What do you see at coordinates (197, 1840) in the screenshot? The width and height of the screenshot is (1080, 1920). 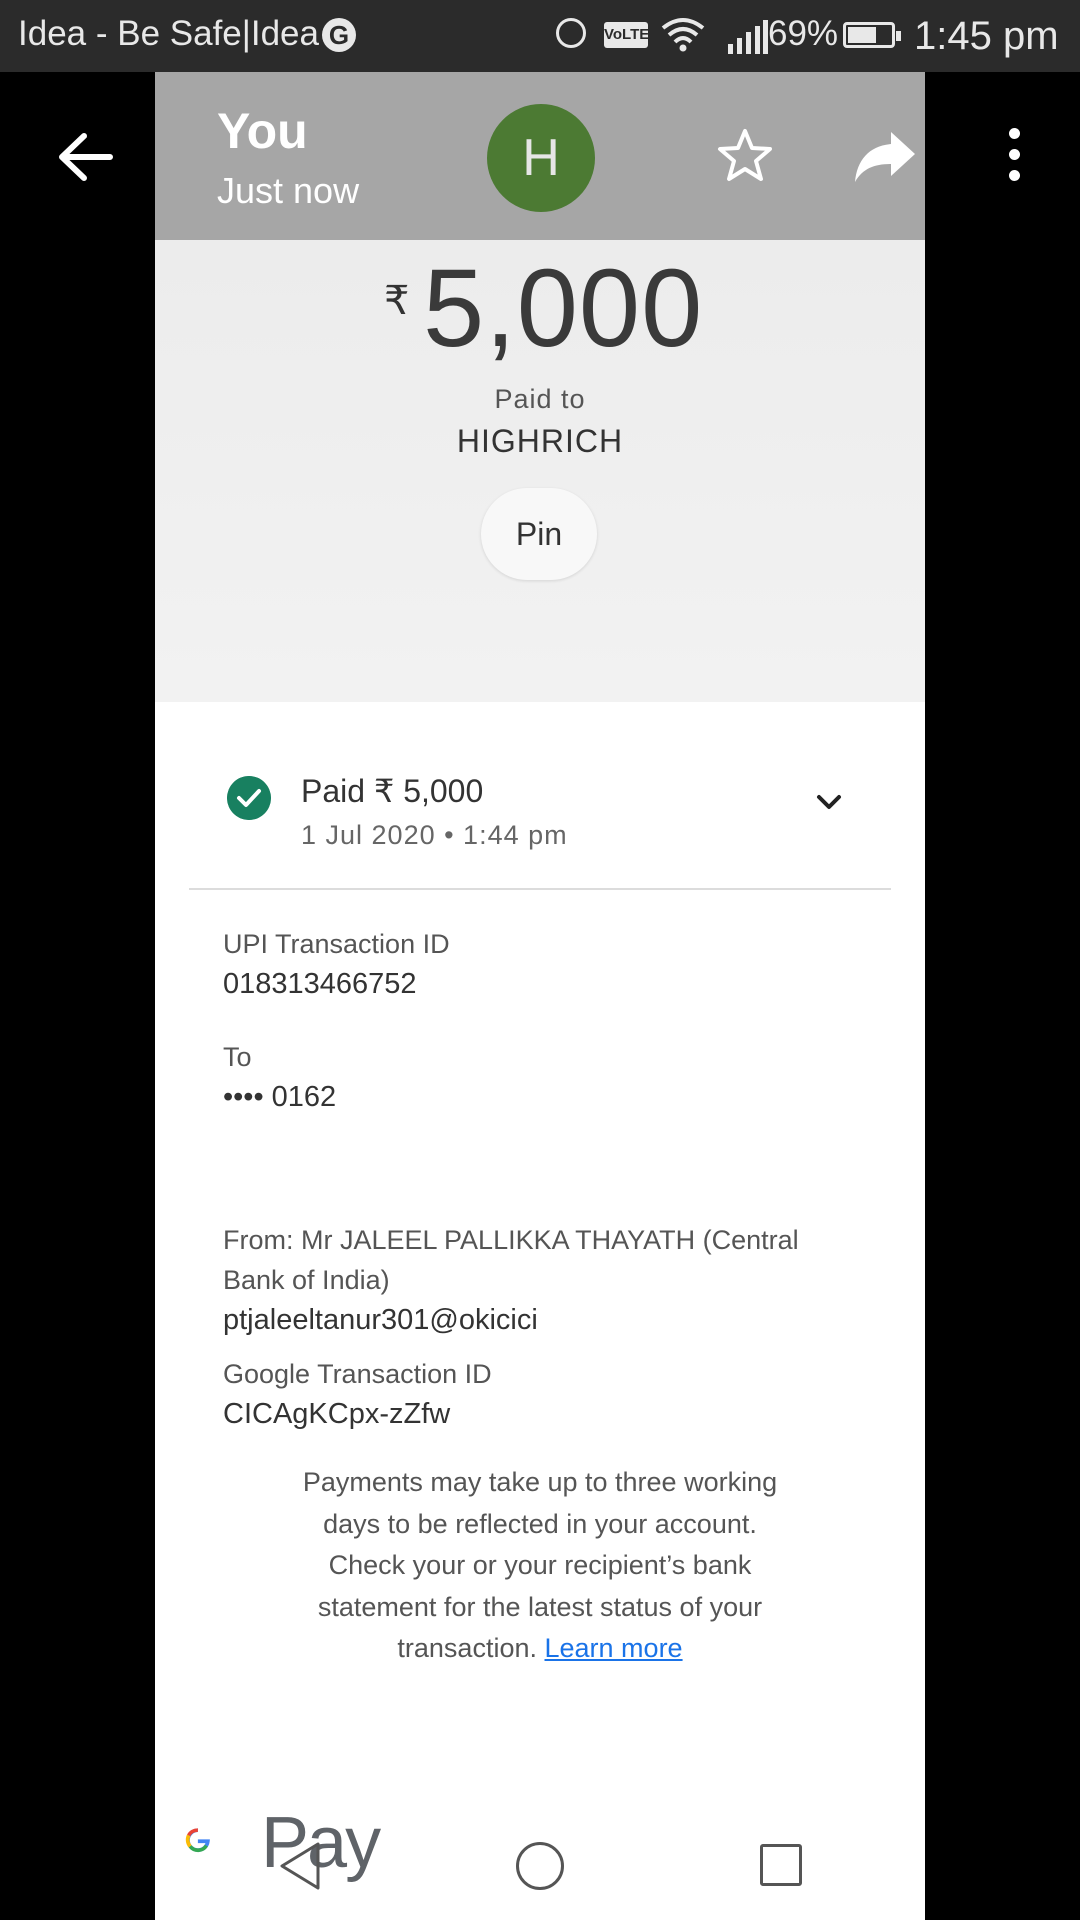 I see `google-g-icon` at bounding box center [197, 1840].